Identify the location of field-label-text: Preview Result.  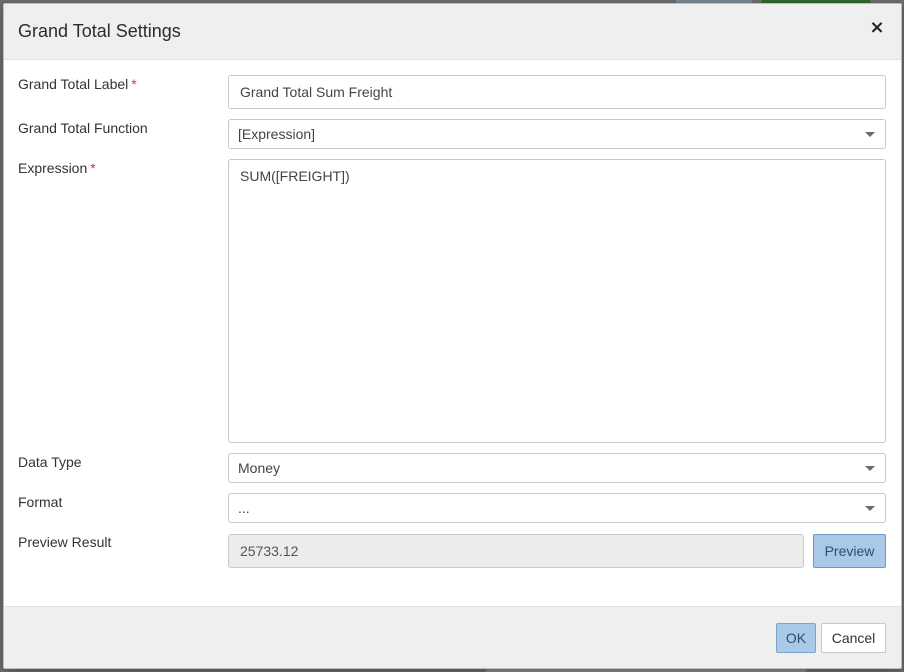
(65, 542).